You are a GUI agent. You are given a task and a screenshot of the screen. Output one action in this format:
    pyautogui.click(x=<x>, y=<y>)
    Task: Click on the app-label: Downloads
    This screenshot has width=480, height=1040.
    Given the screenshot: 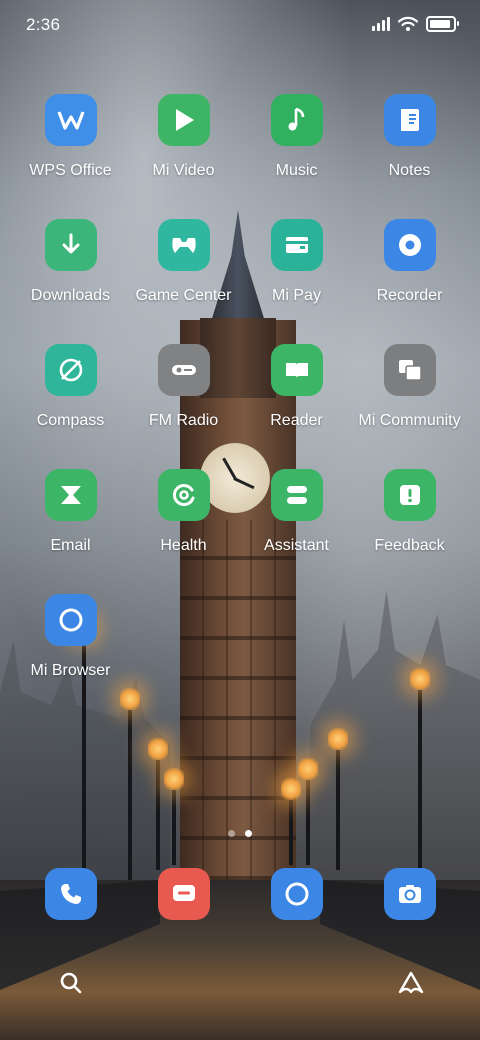 What is the action you would take?
    pyautogui.click(x=70, y=295)
    